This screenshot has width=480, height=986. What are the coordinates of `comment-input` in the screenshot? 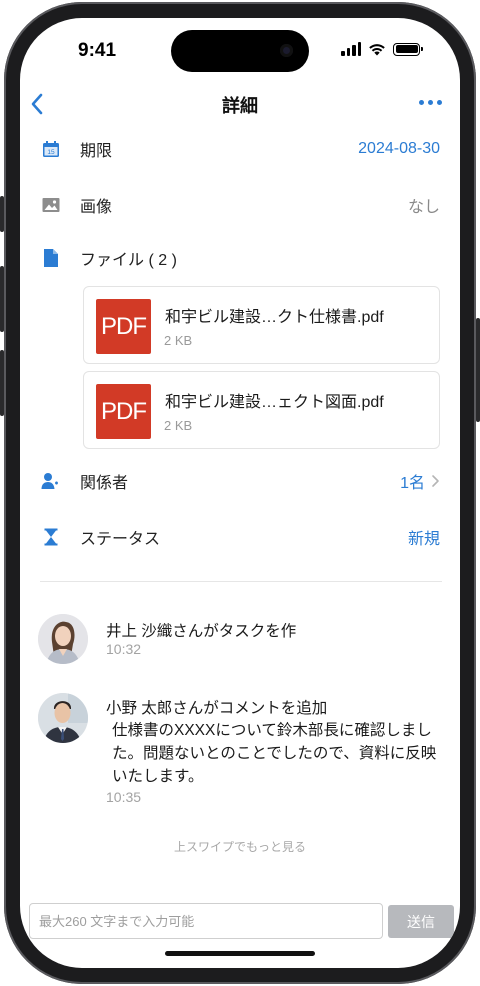 It's located at (206, 921).